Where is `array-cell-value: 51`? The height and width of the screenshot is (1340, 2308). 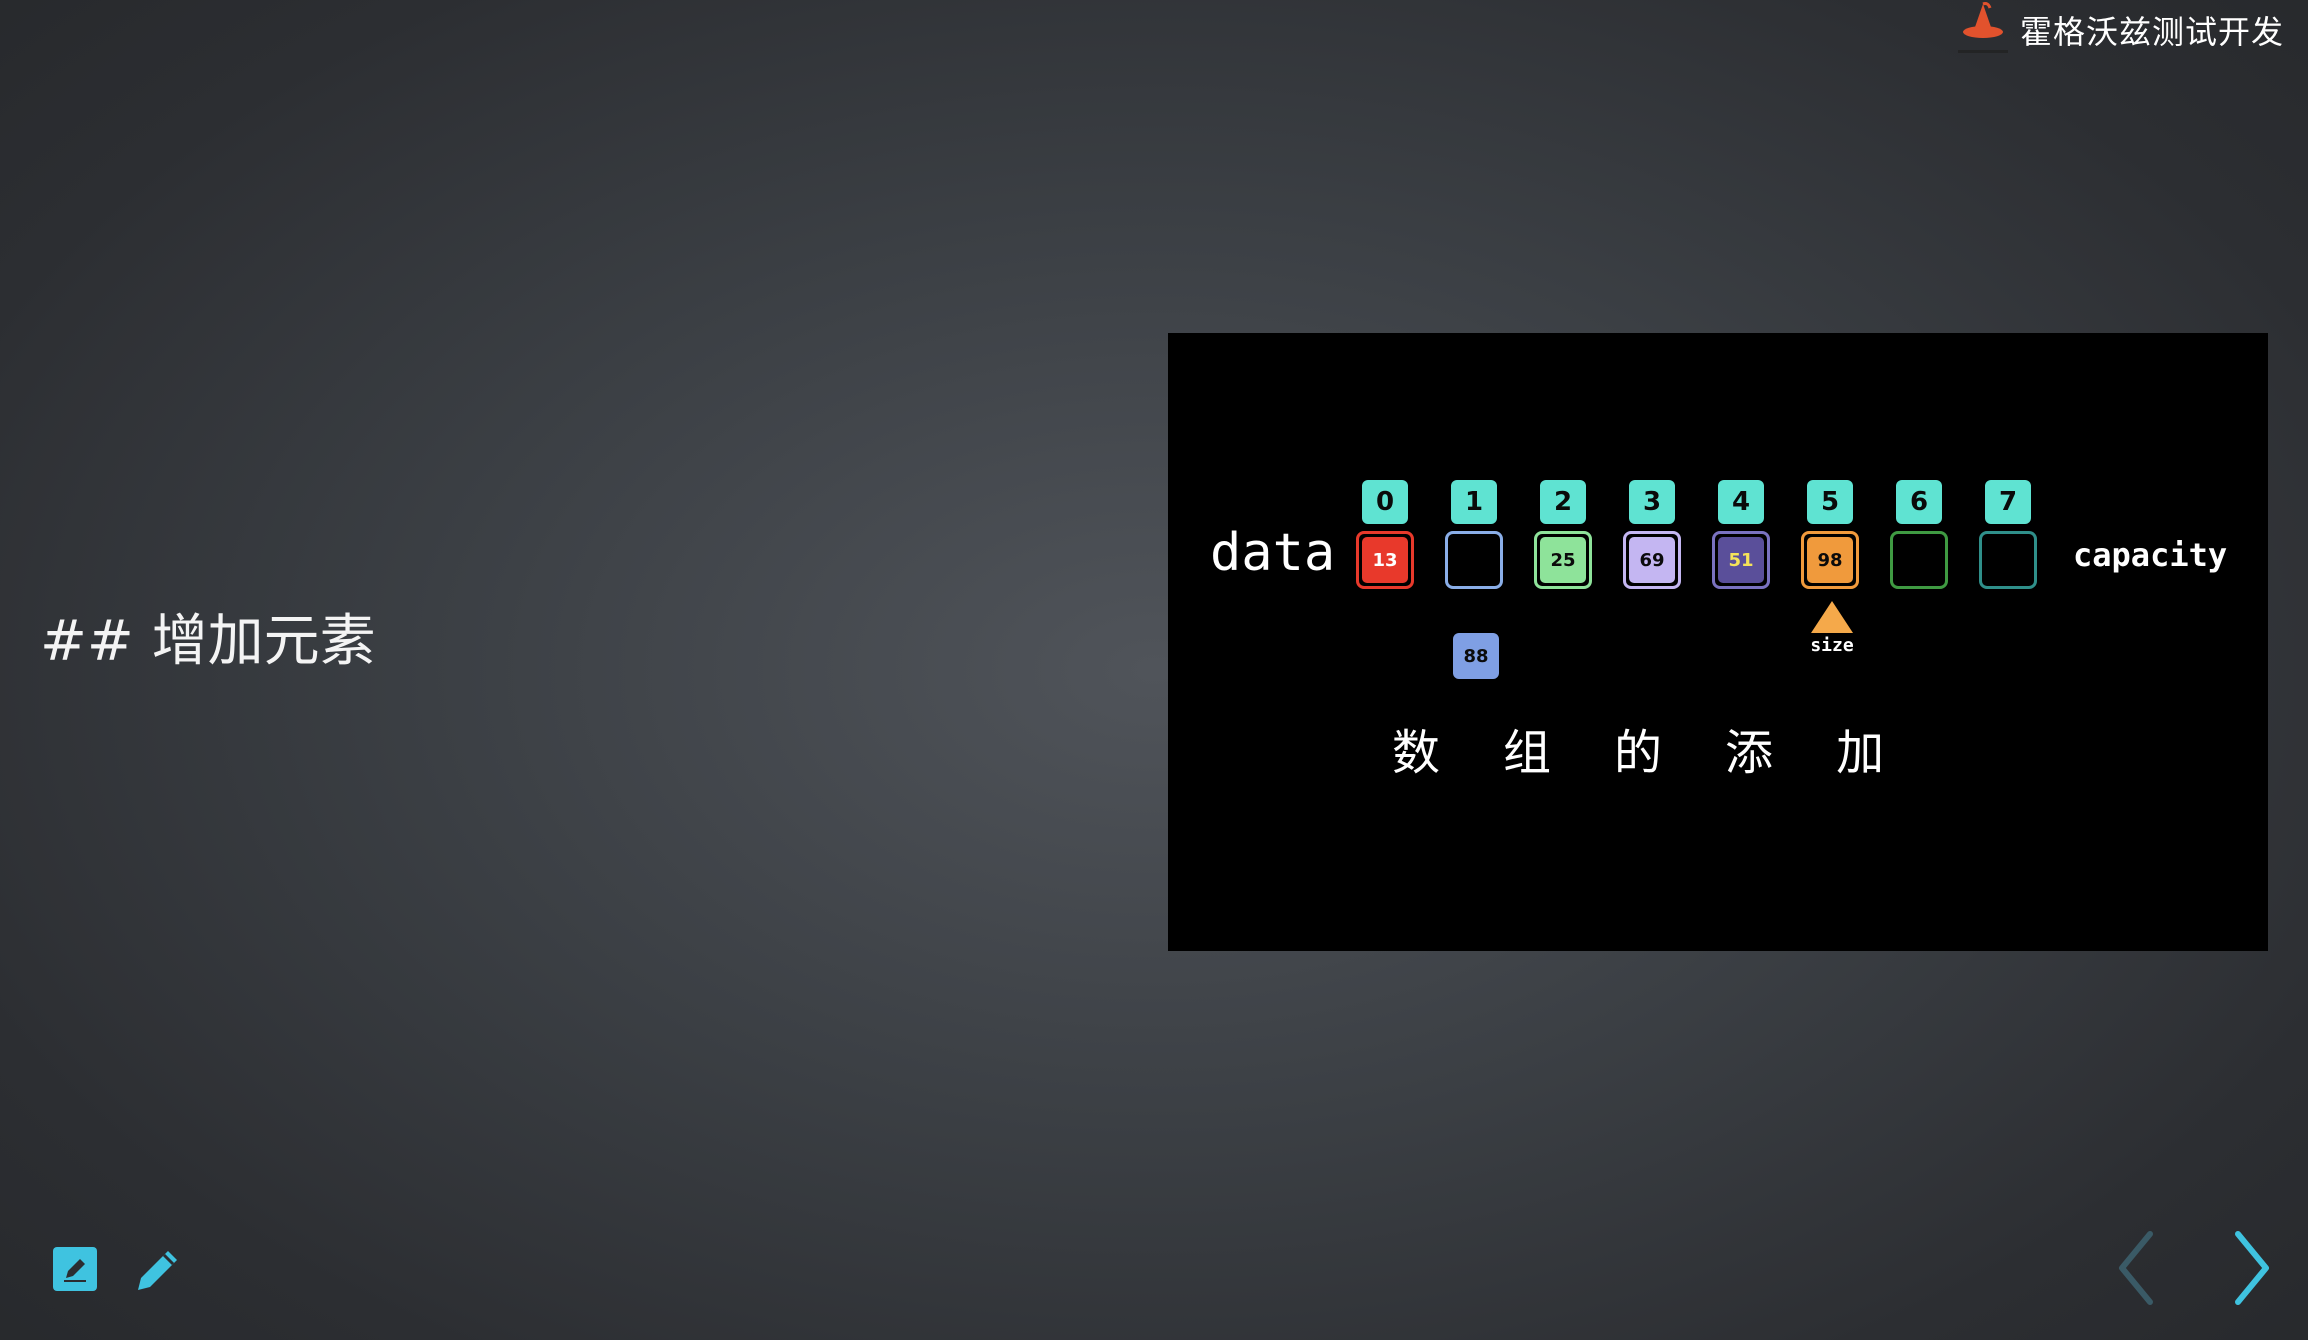 array-cell-value: 51 is located at coordinates (1741, 560).